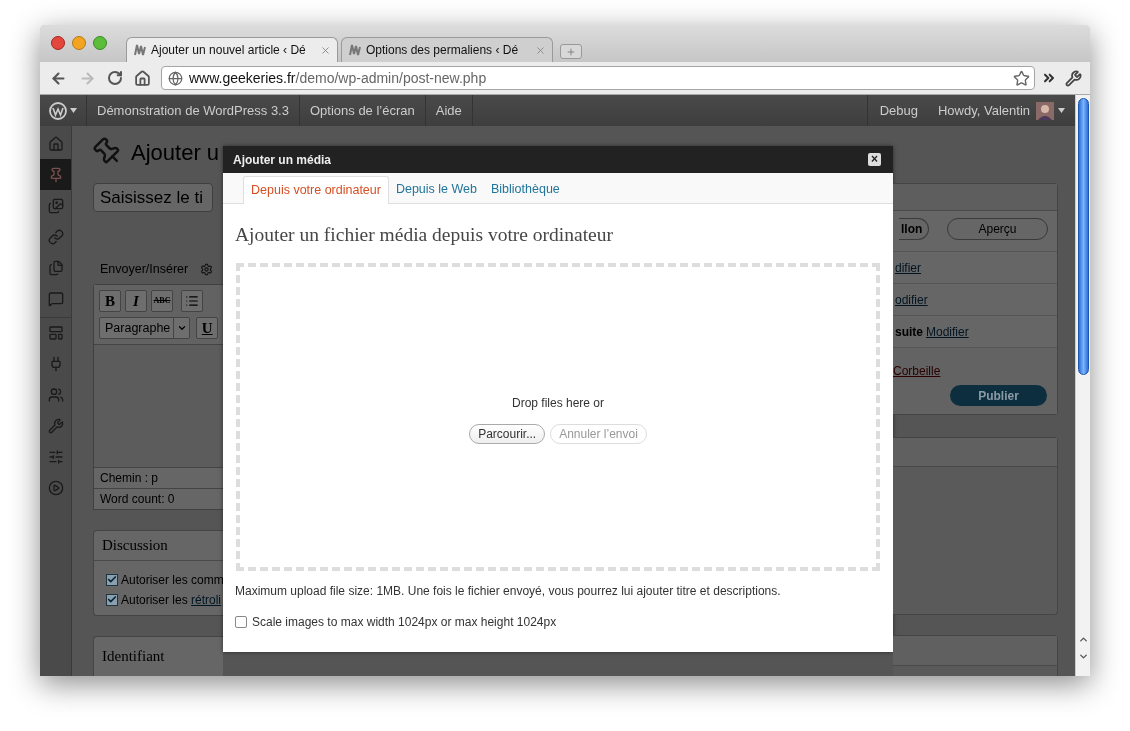 This screenshot has height=731, width=1130. What do you see at coordinates (175, 152) in the screenshot?
I see `page-heading: Ajouter u` at bounding box center [175, 152].